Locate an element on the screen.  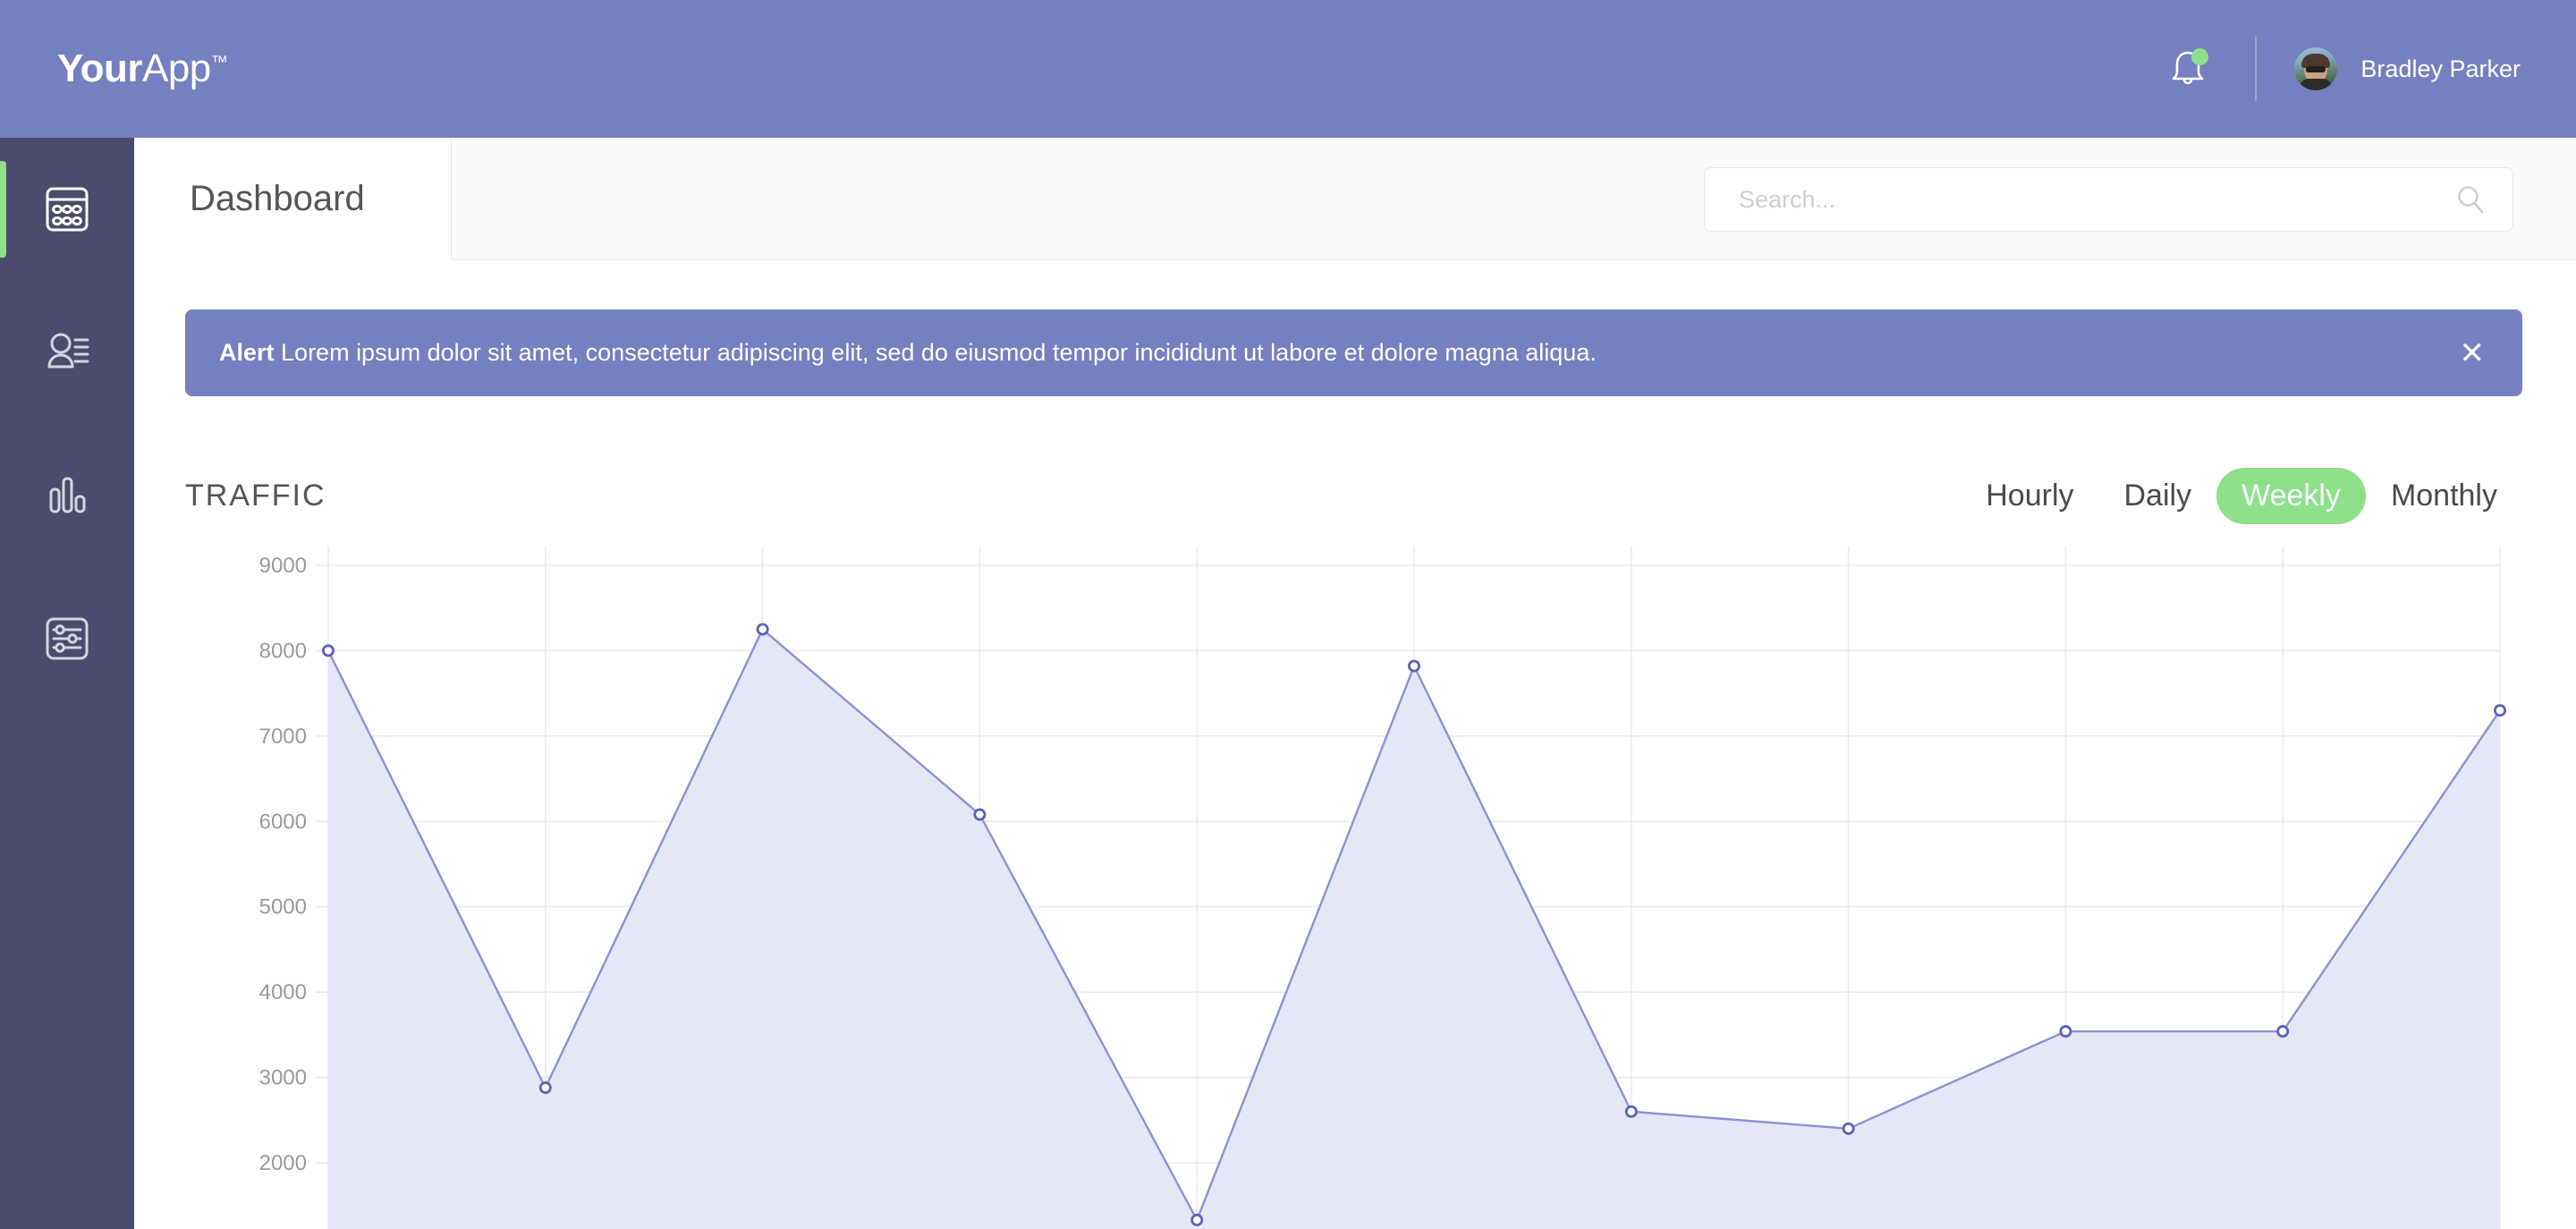
calculator-icon is located at coordinates (67, 209).